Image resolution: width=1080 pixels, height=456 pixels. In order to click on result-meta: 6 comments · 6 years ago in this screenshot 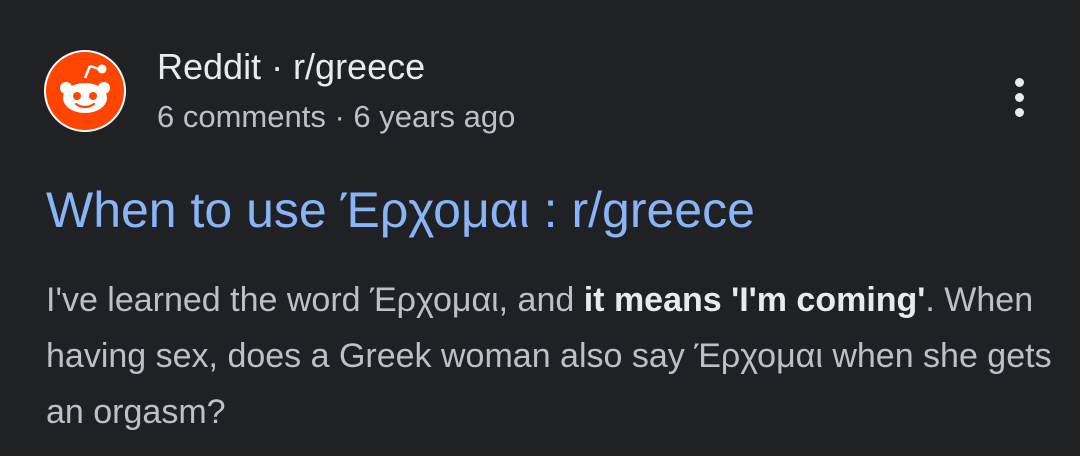, I will do `click(336, 116)`.